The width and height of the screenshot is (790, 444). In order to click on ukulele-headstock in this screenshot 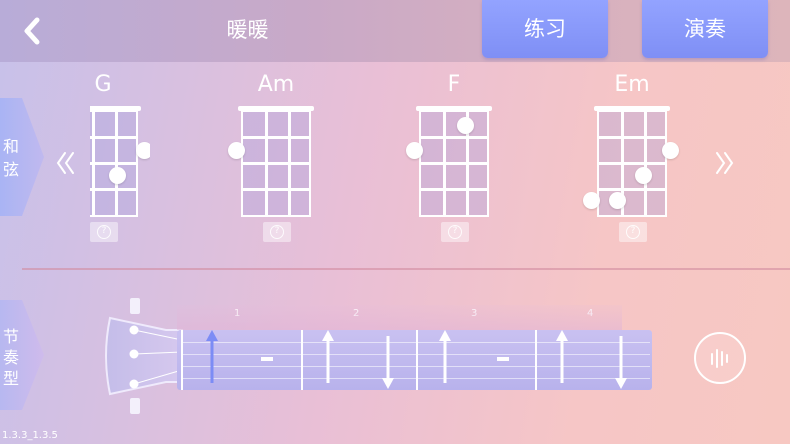, I will do `click(141, 356)`.